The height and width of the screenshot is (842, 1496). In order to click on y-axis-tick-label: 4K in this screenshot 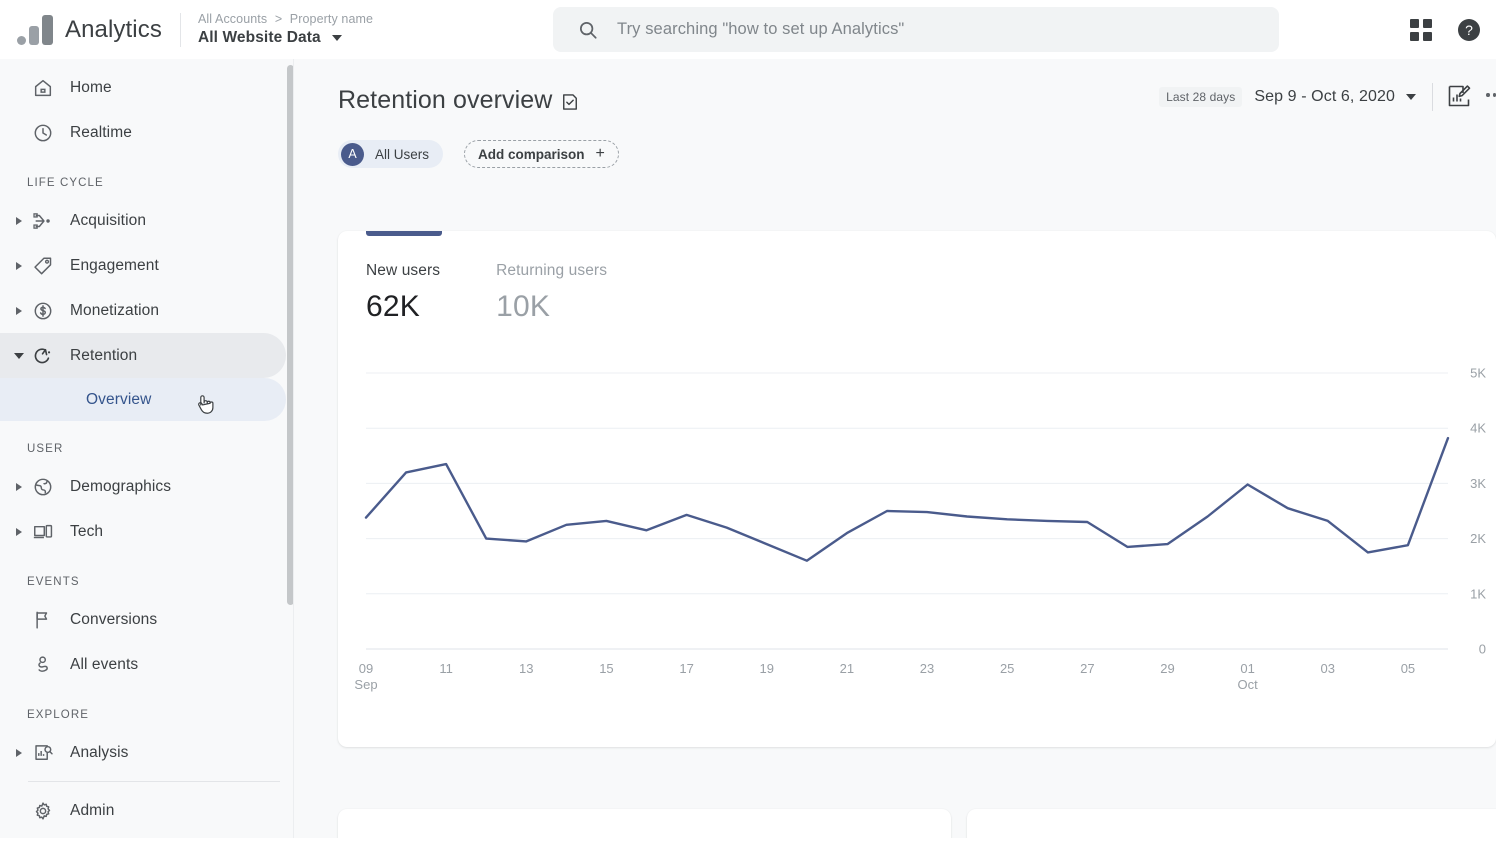, I will do `click(1478, 428)`.